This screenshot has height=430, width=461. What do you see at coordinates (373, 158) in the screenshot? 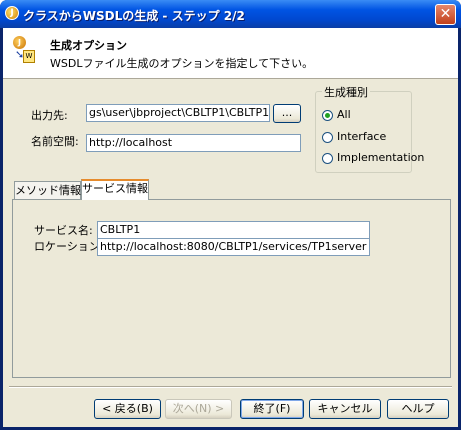
I see `radio-implementation: Implementation` at bounding box center [373, 158].